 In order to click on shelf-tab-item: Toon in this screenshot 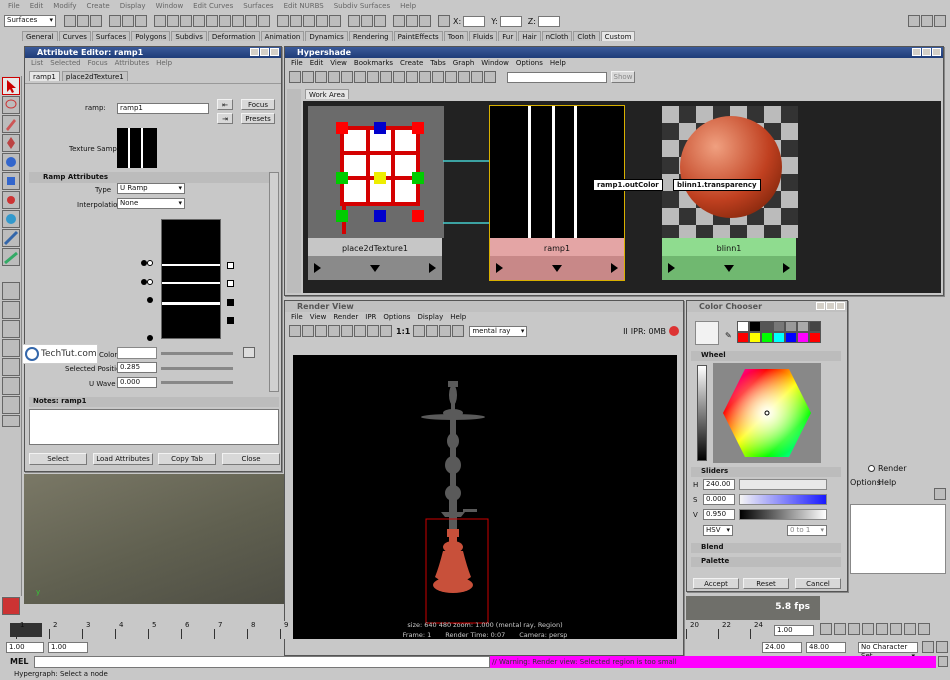, I will do `click(455, 36)`.